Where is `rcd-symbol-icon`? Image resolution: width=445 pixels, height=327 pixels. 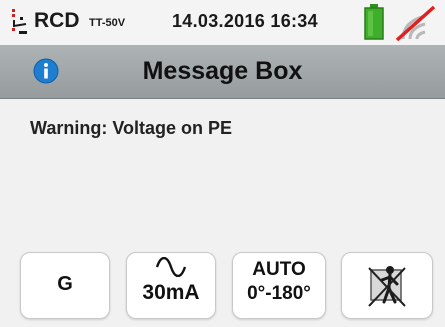 rcd-symbol-icon is located at coordinates (19, 21).